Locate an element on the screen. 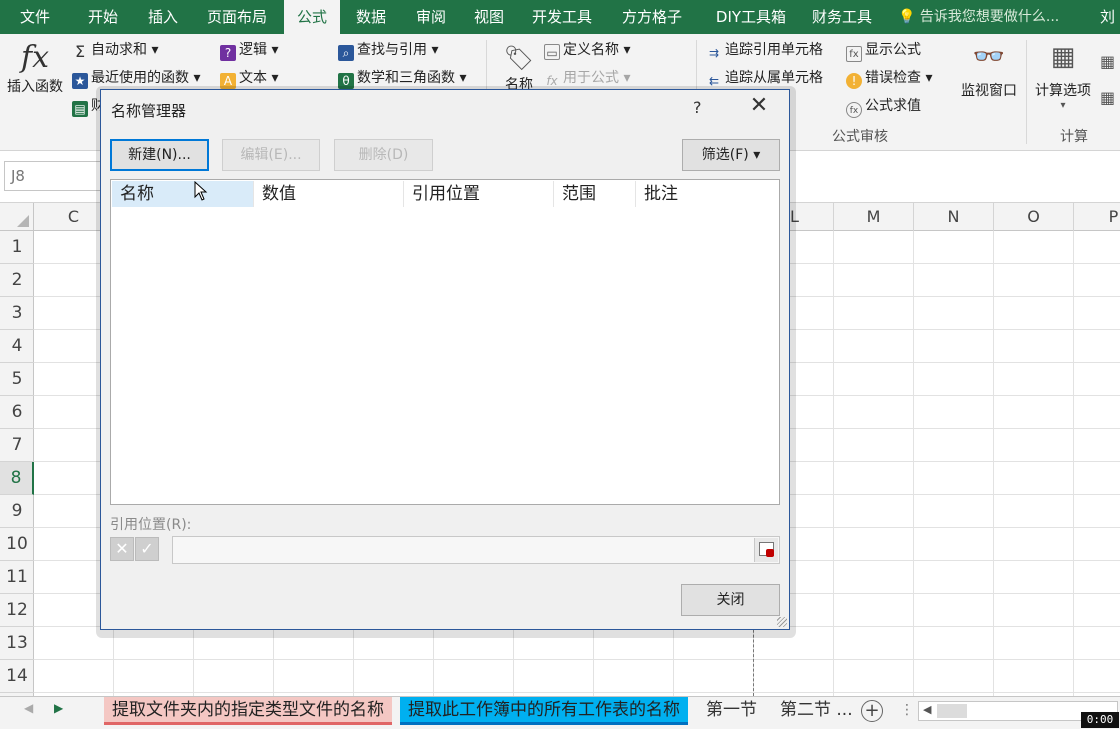  tab-review: 审阅 is located at coordinates (431, 17).